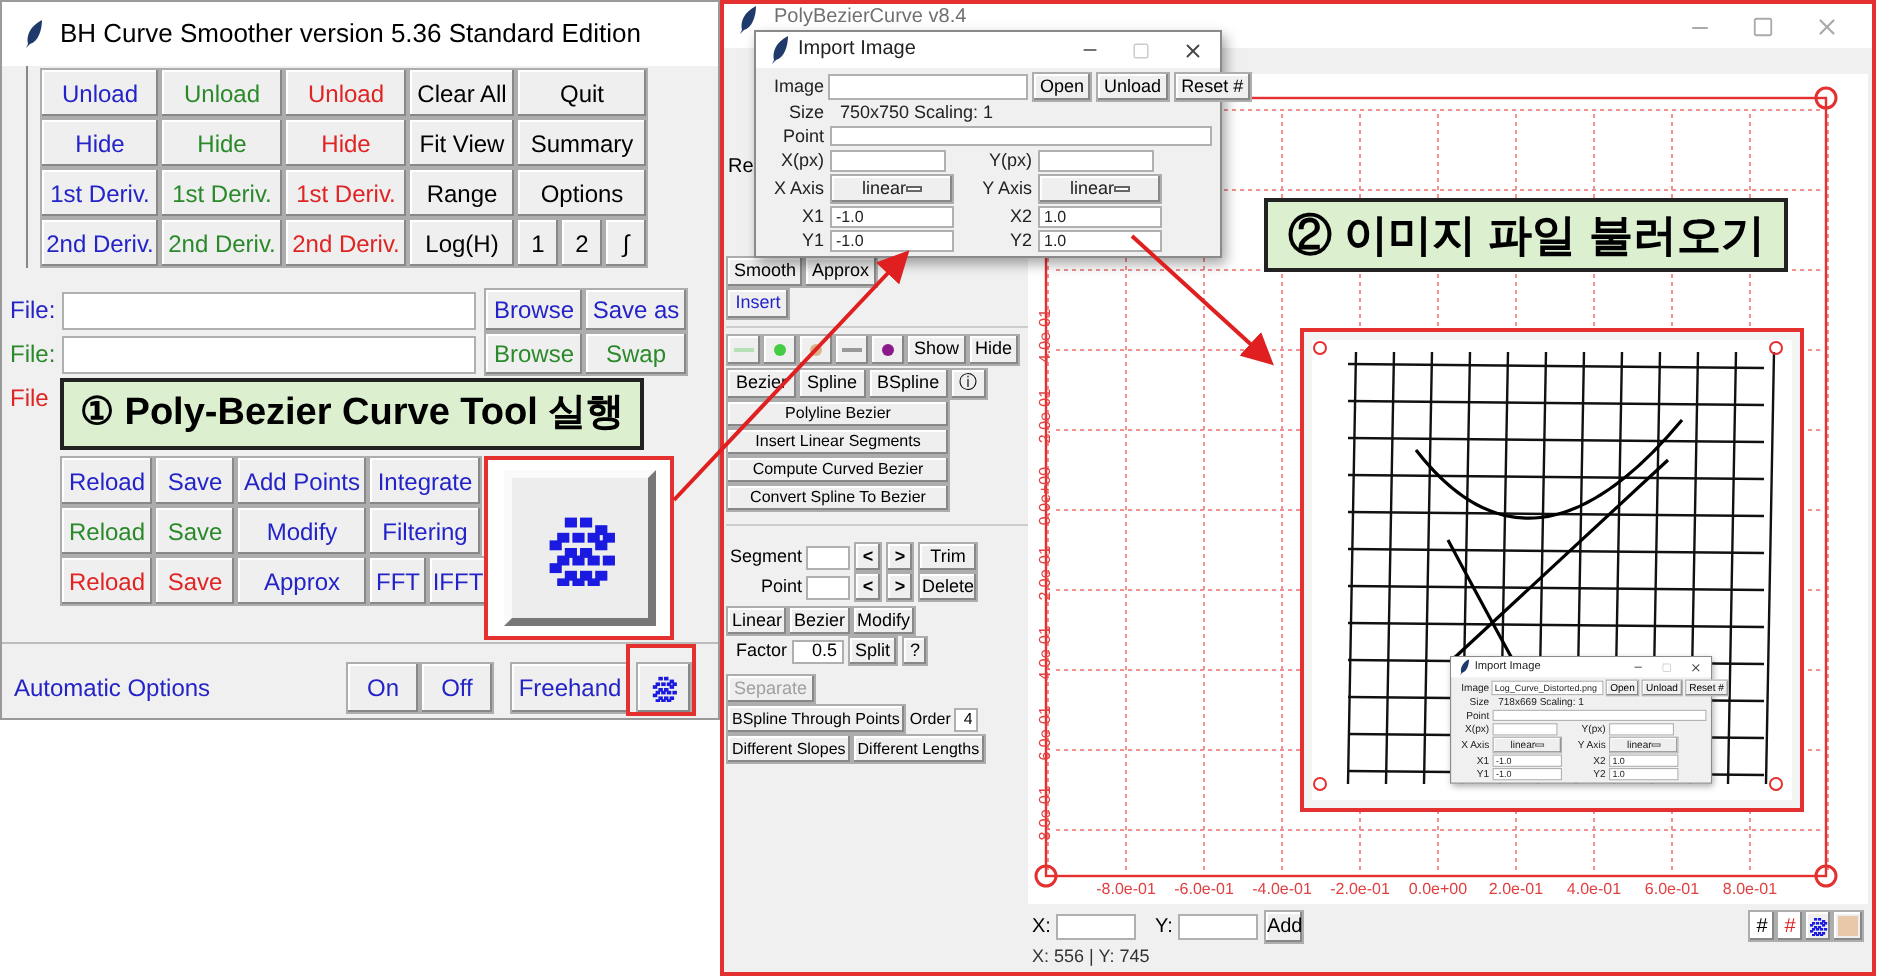  I want to click on button: Trim, so click(948, 557).